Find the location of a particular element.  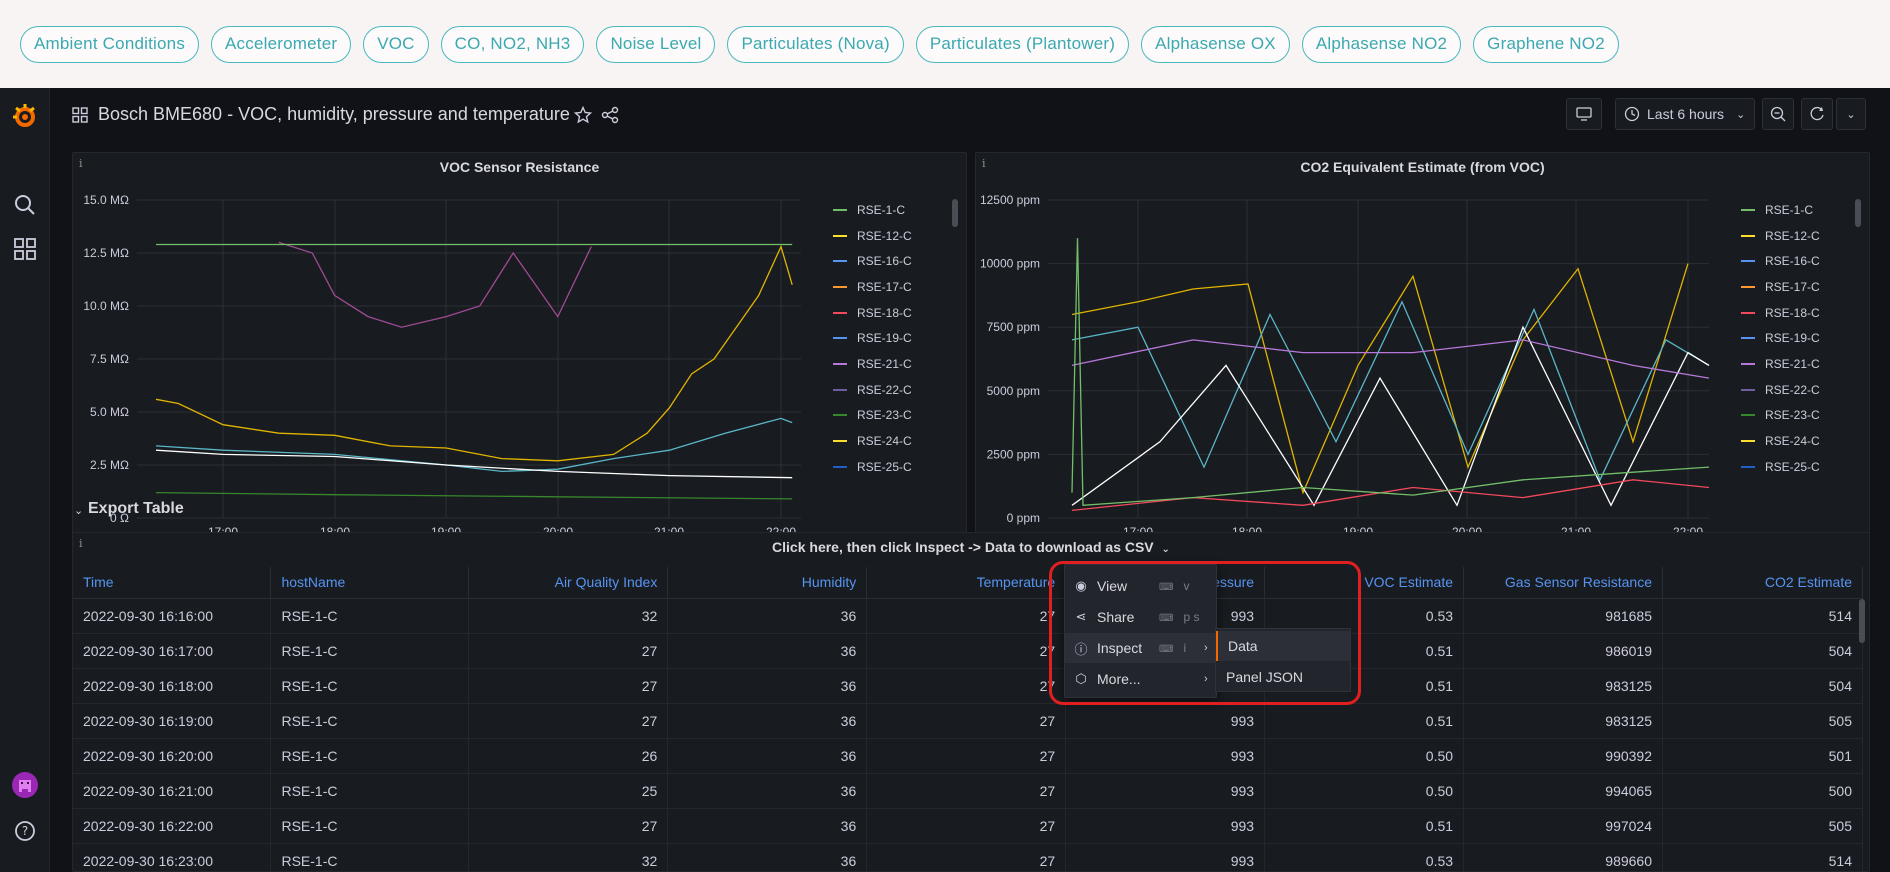

dashboard-link-6: Particulates (Plantower) is located at coordinates (1022, 44).